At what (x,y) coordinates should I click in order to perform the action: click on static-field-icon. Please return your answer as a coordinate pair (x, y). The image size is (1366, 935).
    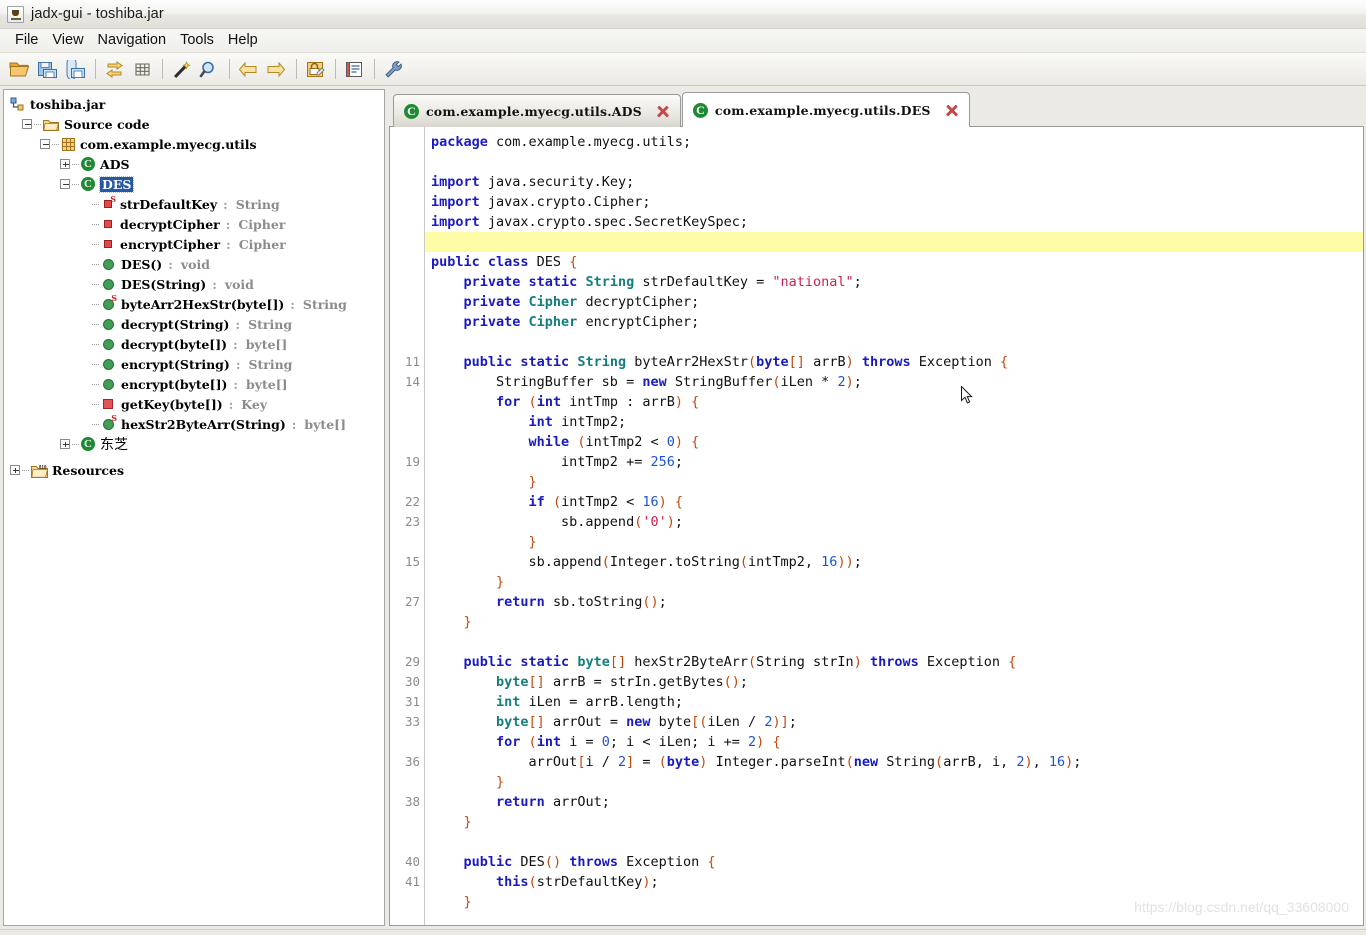
    Looking at the image, I should click on (110, 201).